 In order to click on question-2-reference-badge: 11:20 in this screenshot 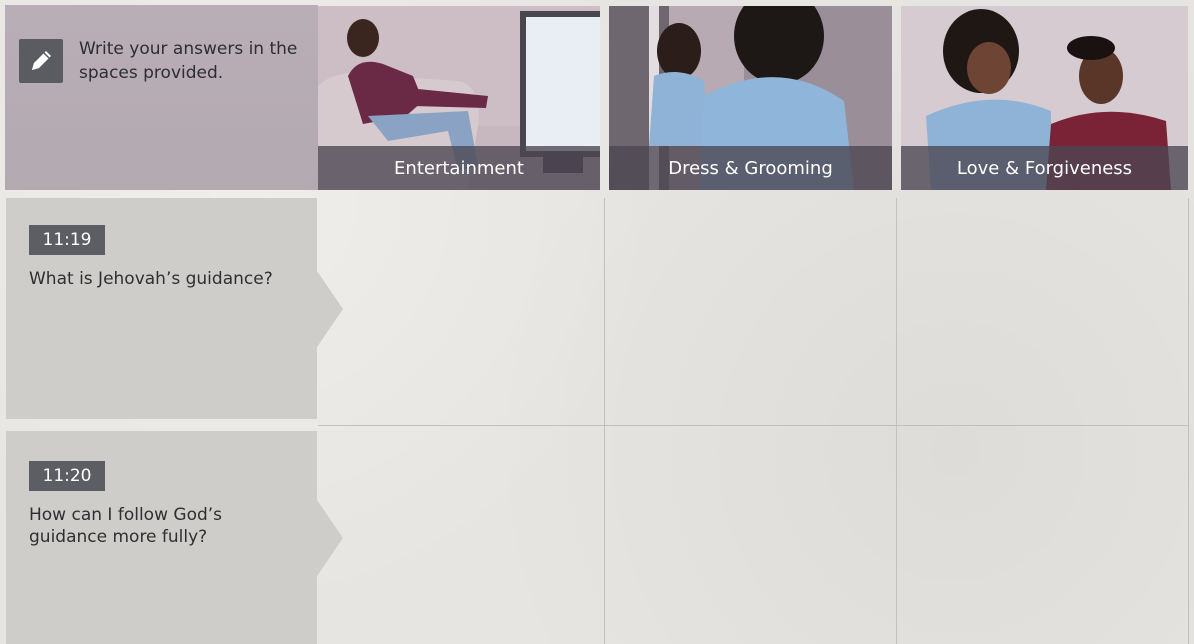, I will do `click(67, 476)`.